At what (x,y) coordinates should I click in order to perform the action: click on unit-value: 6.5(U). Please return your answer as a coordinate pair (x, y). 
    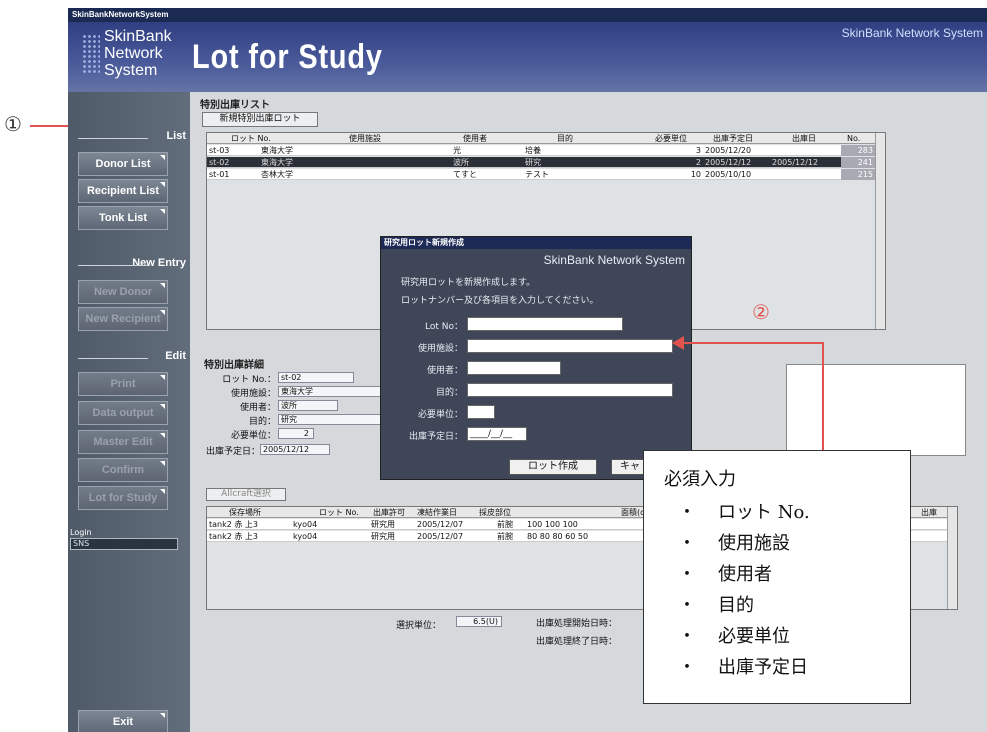
    Looking at the image, I should click on (479, 621).